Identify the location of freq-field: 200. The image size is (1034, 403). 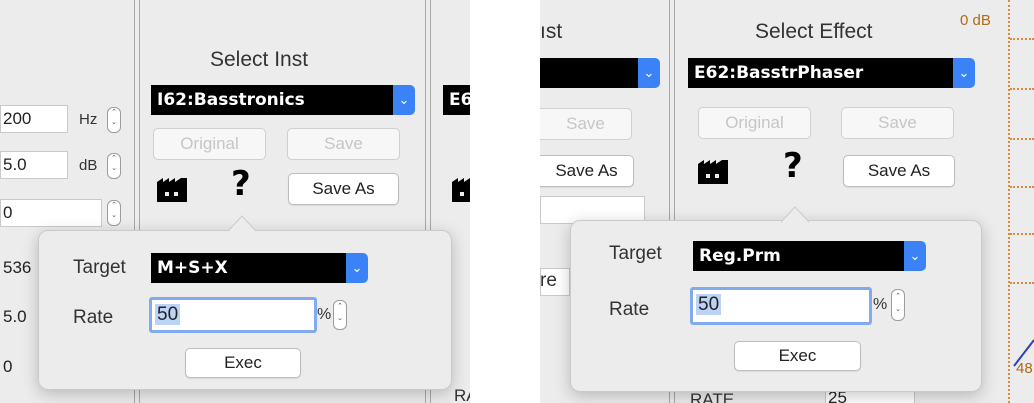
(34, 119).